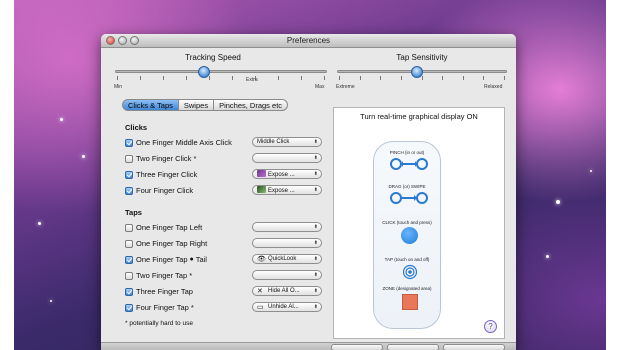 The width and height of the screenshot is (620, 350). What do you see at coordinates (422, 79) in the screenshot?
I see `tap-sensitivity-ticks` at bounding box center [422, 79].